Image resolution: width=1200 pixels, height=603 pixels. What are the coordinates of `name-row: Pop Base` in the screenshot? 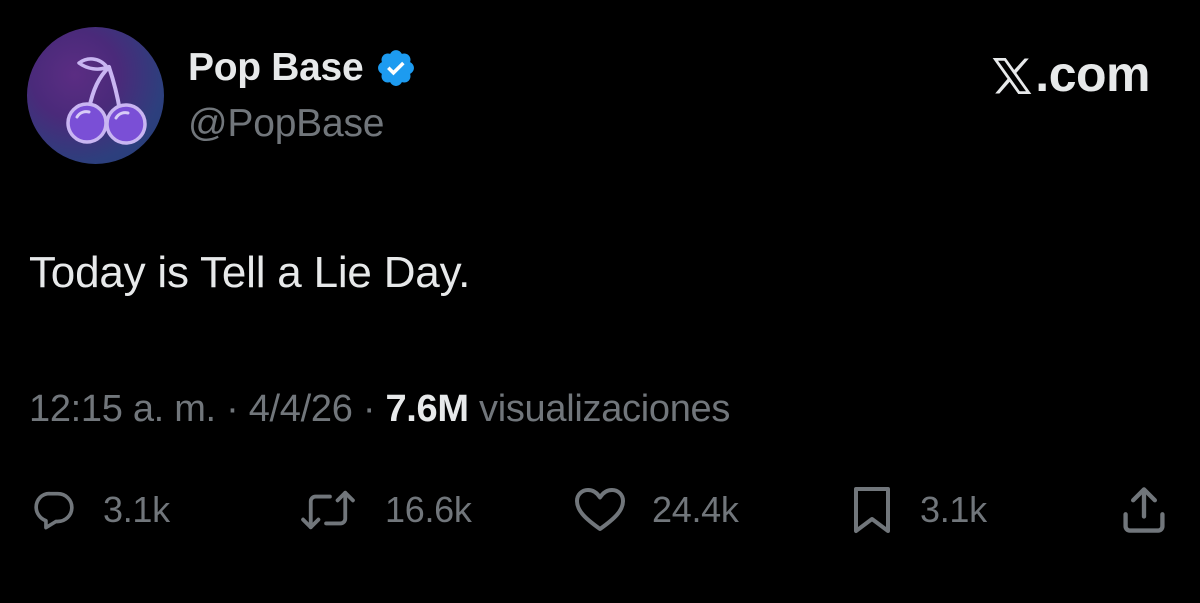 It's located at (302, 68).